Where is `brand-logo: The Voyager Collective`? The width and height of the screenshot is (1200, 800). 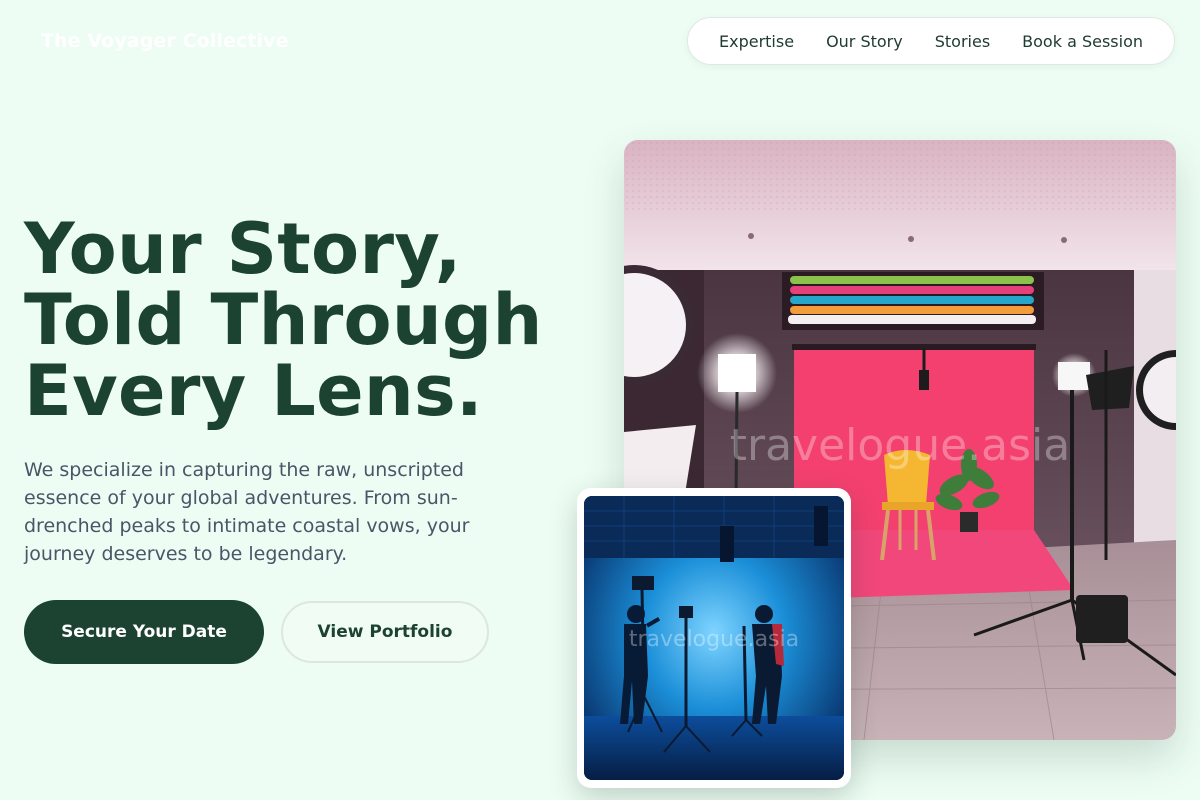 brand-logo: The Voyager Collective is located at coordinates (165, 41).